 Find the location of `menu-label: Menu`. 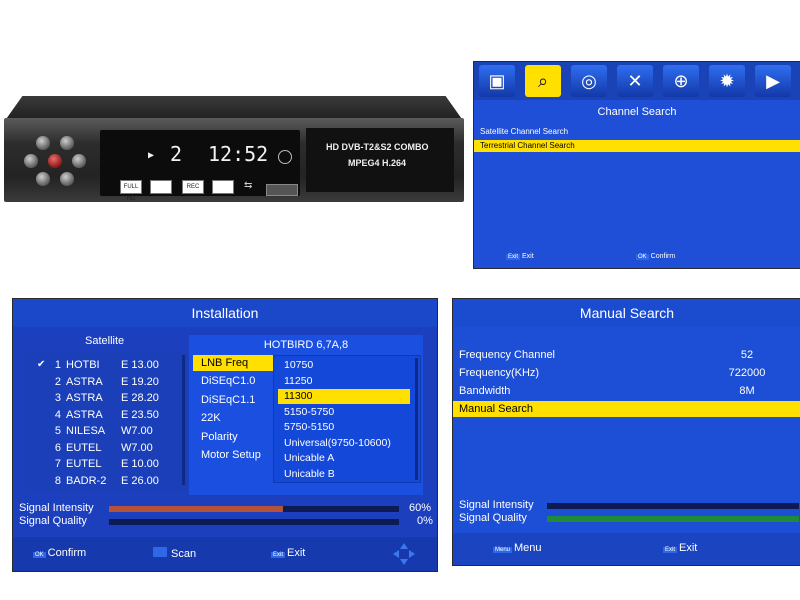

menu-label: Menu is located at coordinates (528, 548).